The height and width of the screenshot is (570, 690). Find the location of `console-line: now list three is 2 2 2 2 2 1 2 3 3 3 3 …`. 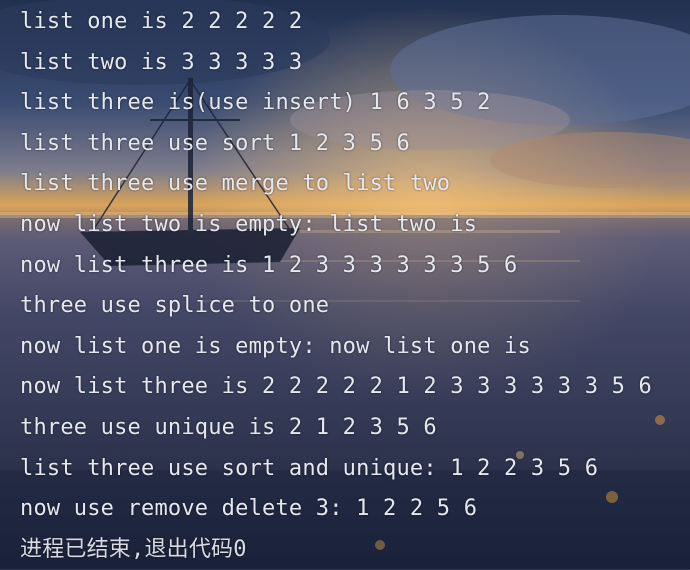

console-line: now list three is 2 2 2 2 2 1 2 3 3 3 3 … is located at coordinates (336, 387).